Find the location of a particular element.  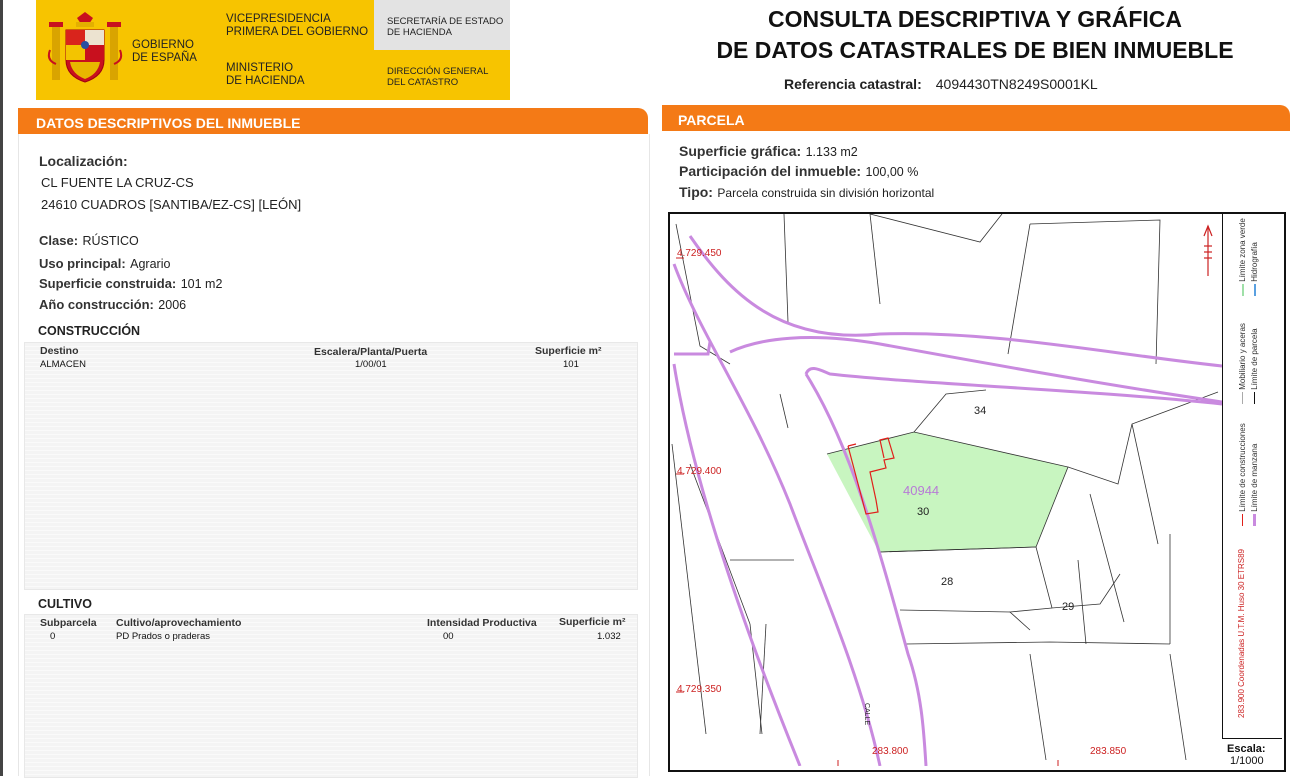

anio-row: Año construcción: 2006 is located at coordinates (112, 305).